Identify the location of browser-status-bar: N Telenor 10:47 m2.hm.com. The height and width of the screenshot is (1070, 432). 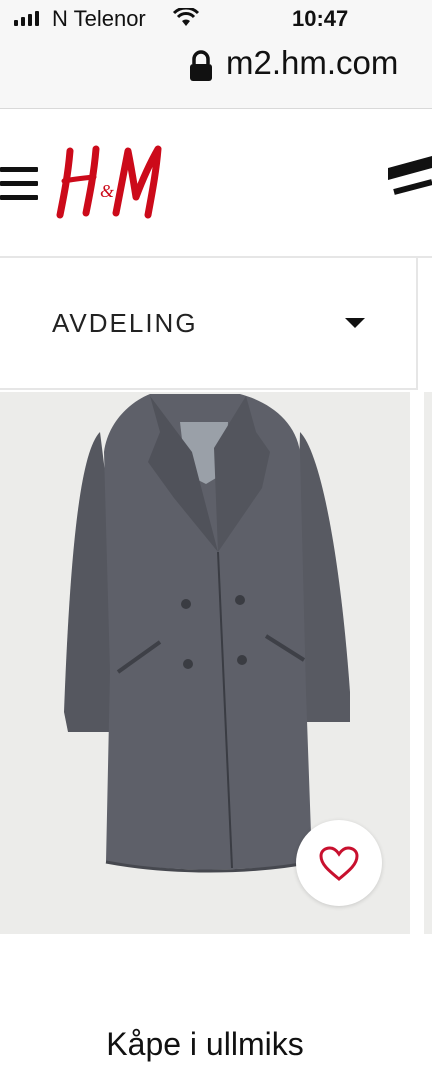
(216, 54).